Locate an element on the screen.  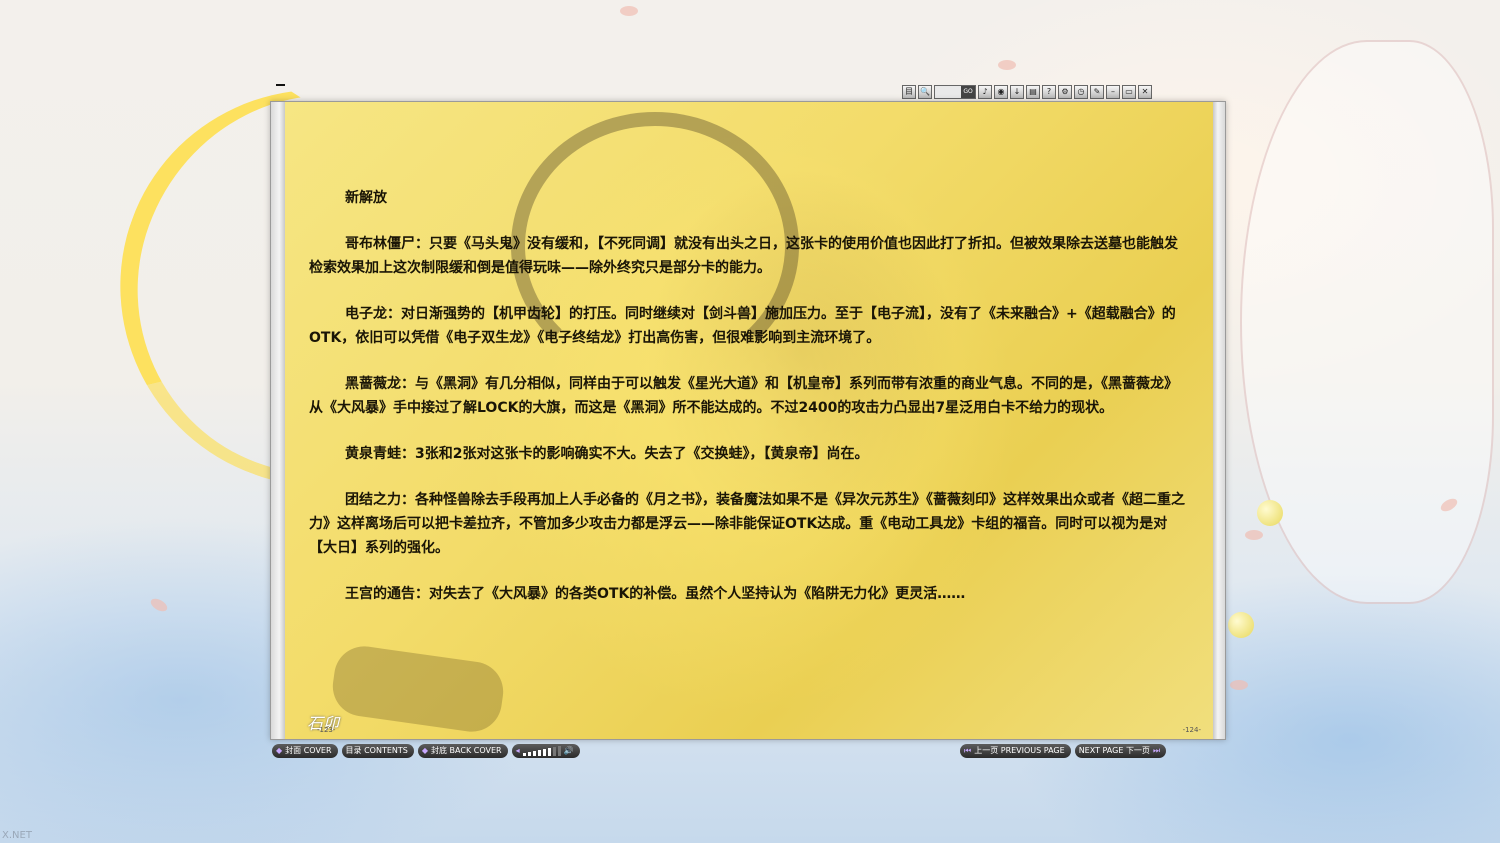
next-page-button: NEXT PAGE 下一页 ⏭ is located at coordinates (1120, 751).